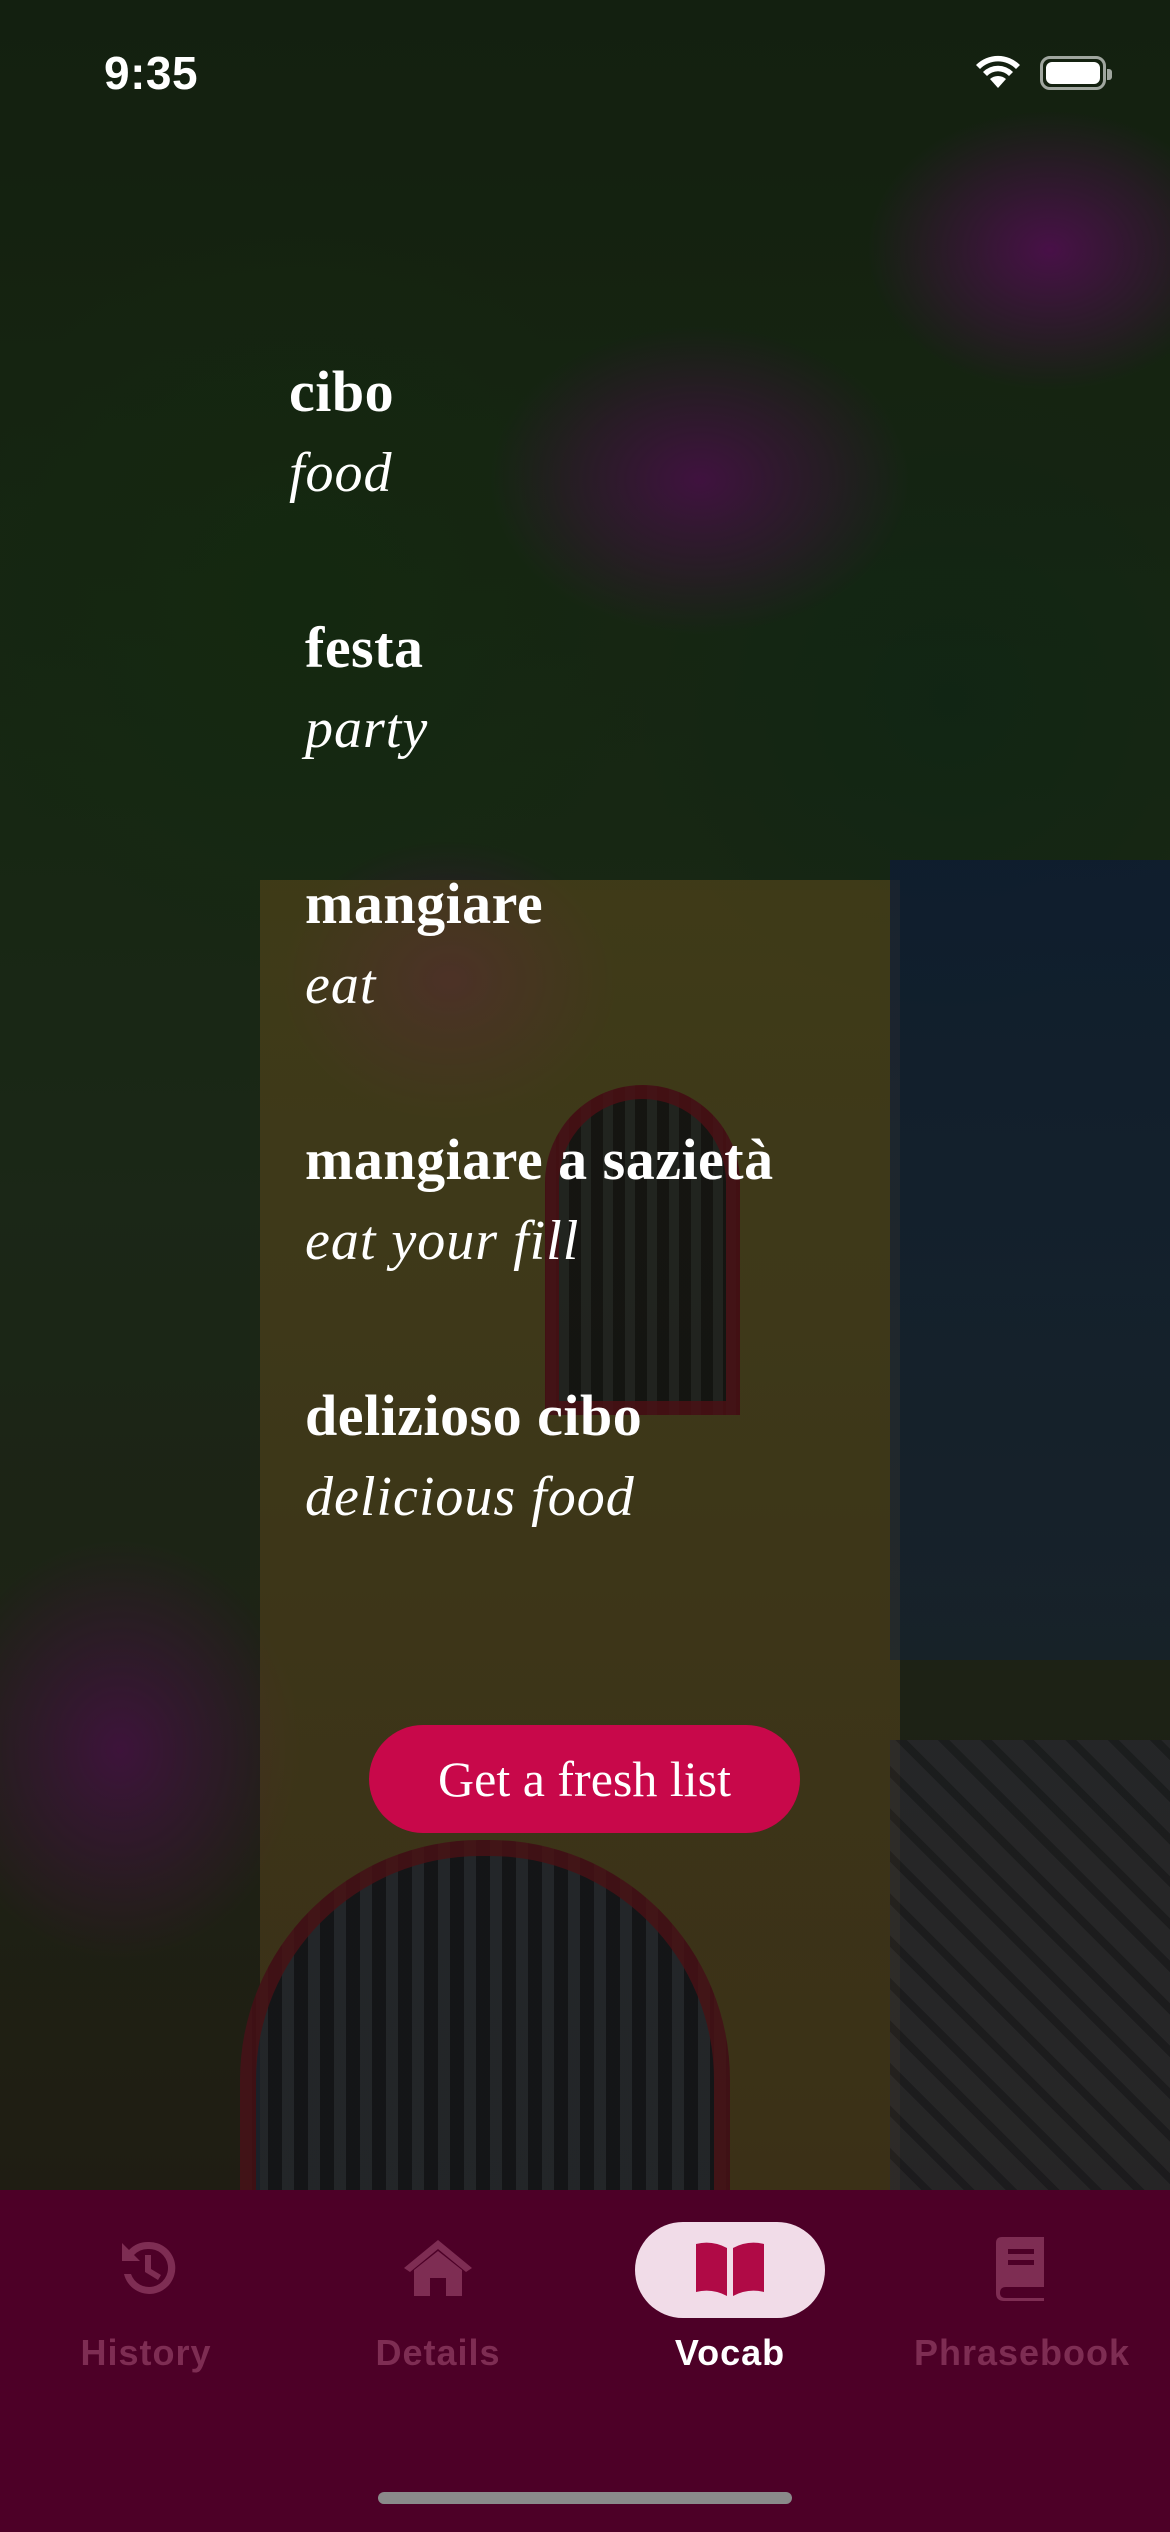  Describe the element at coordinates (730, 2307) in the screenshot. I see `tab-vocab: Vocab` at that location.